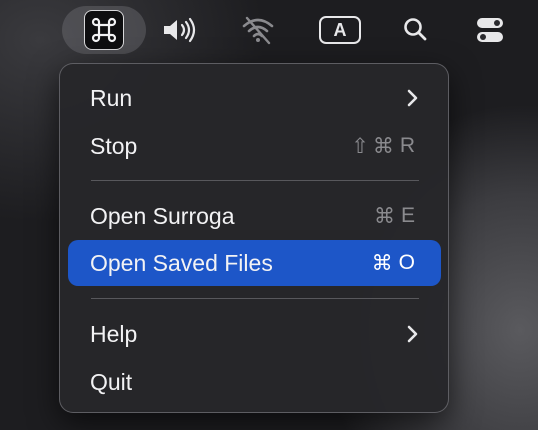  What do you see at coordinates (409, 145) in the screenshot?
I see `shortcut-key: R` at bounding box center [409, 145].